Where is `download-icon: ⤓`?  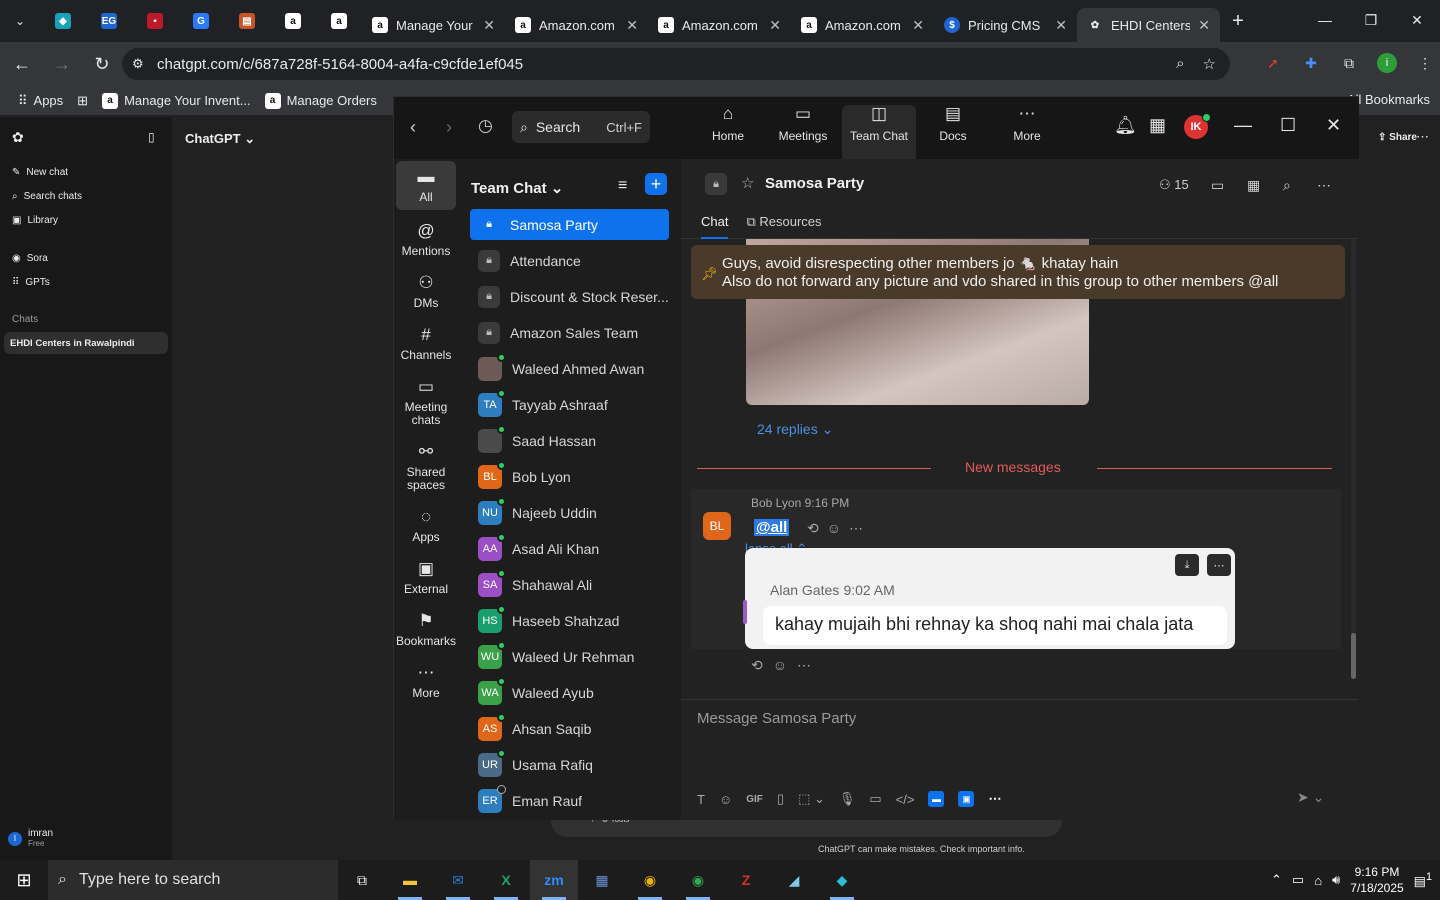
download-icon: ⤓ is located at coordinates (1187, 565).